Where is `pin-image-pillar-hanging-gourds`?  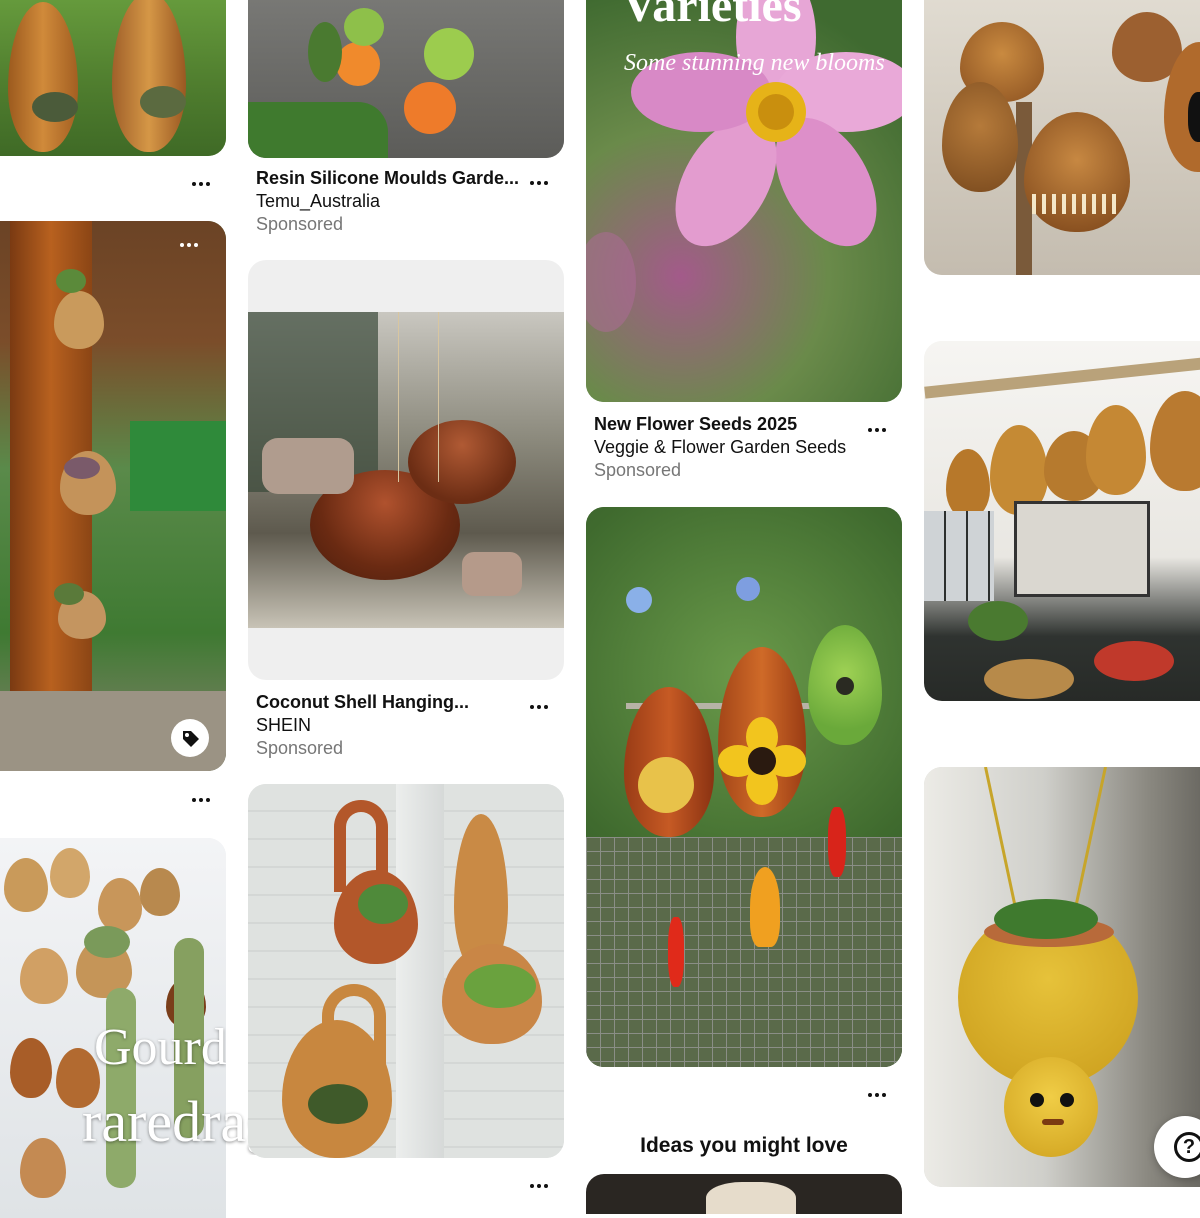 pin-image-pillar-hanging-gourds is located at coordinates (113, 496).